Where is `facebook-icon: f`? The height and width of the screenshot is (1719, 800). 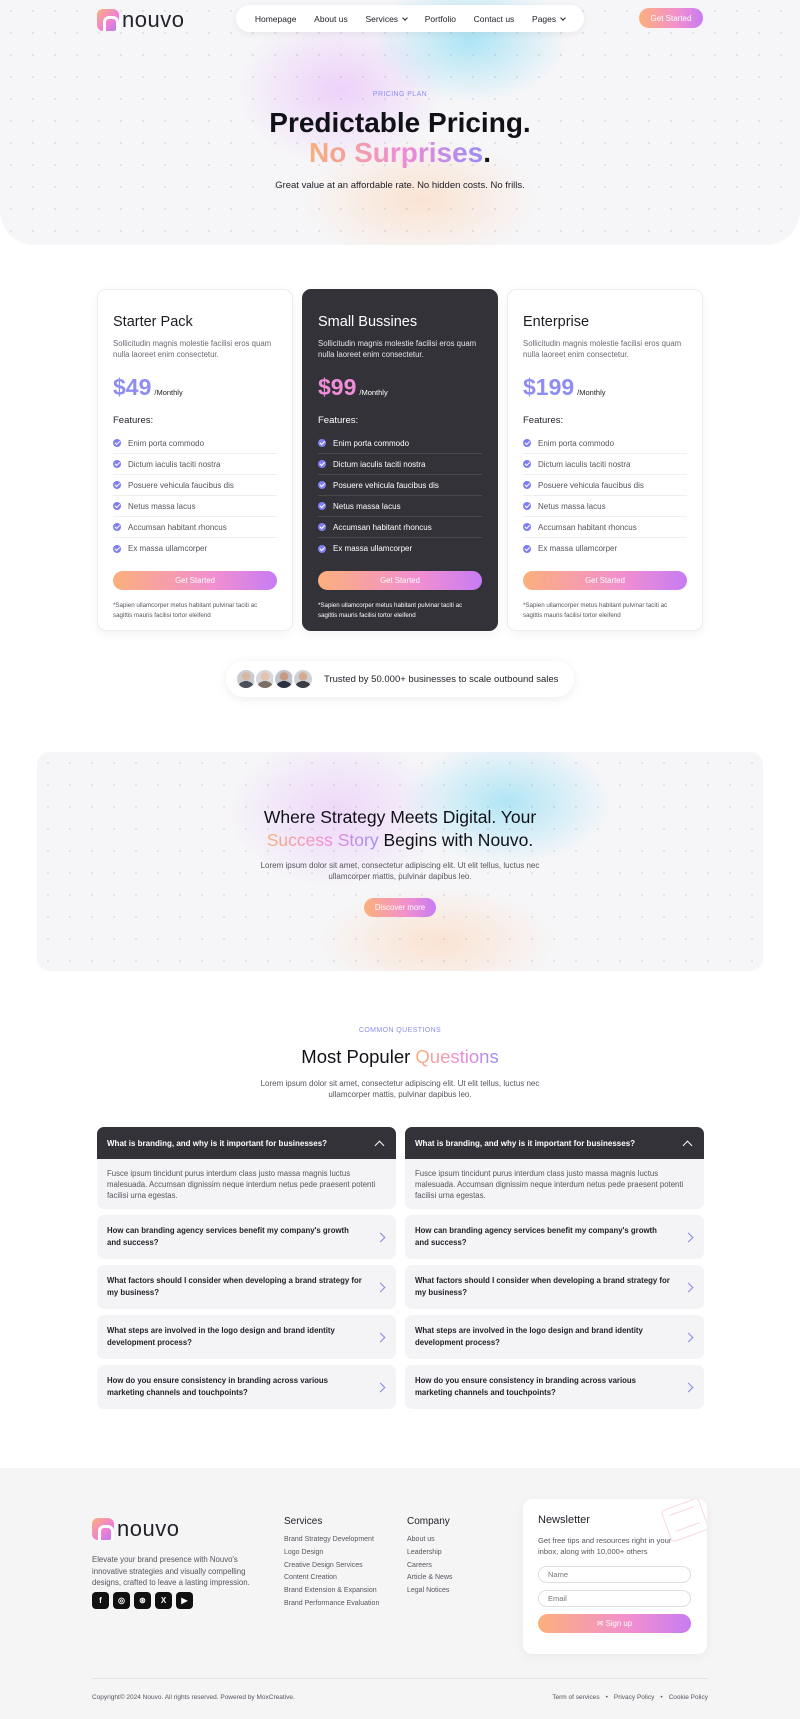 facebook-icon: f is located at coordinates (100, 1600).